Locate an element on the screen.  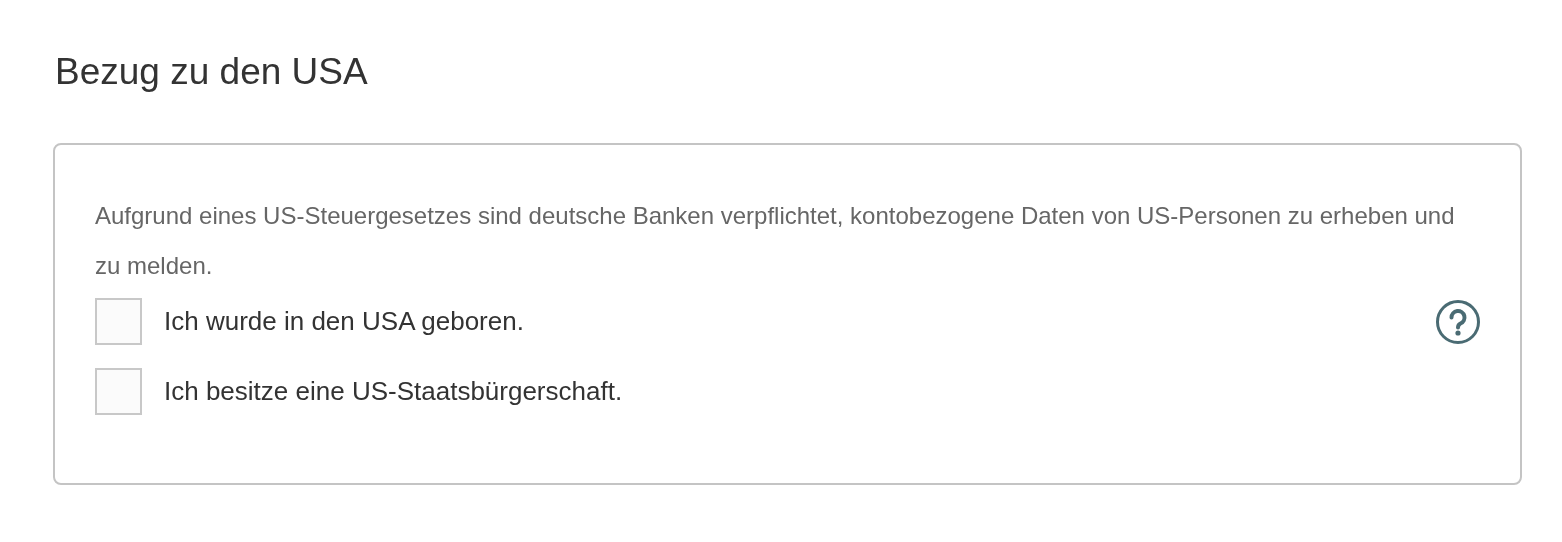
checkbox-label: Ich besitze eine US-Staatsbürgerschaft. is located at coordinates (393, 391).